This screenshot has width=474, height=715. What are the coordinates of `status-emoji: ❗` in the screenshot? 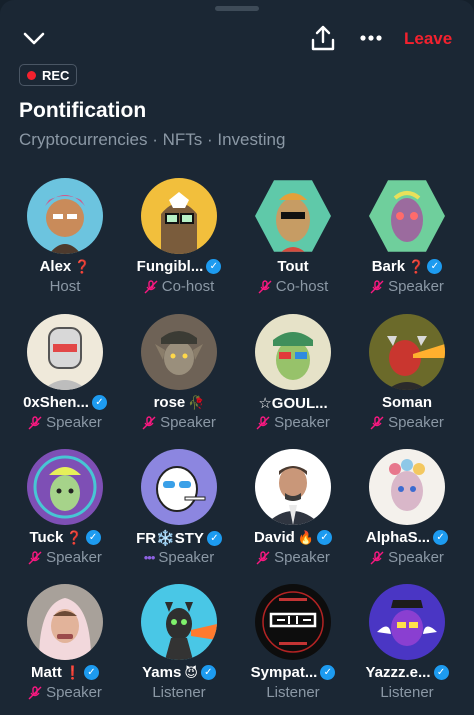 It's located at (72, 672).